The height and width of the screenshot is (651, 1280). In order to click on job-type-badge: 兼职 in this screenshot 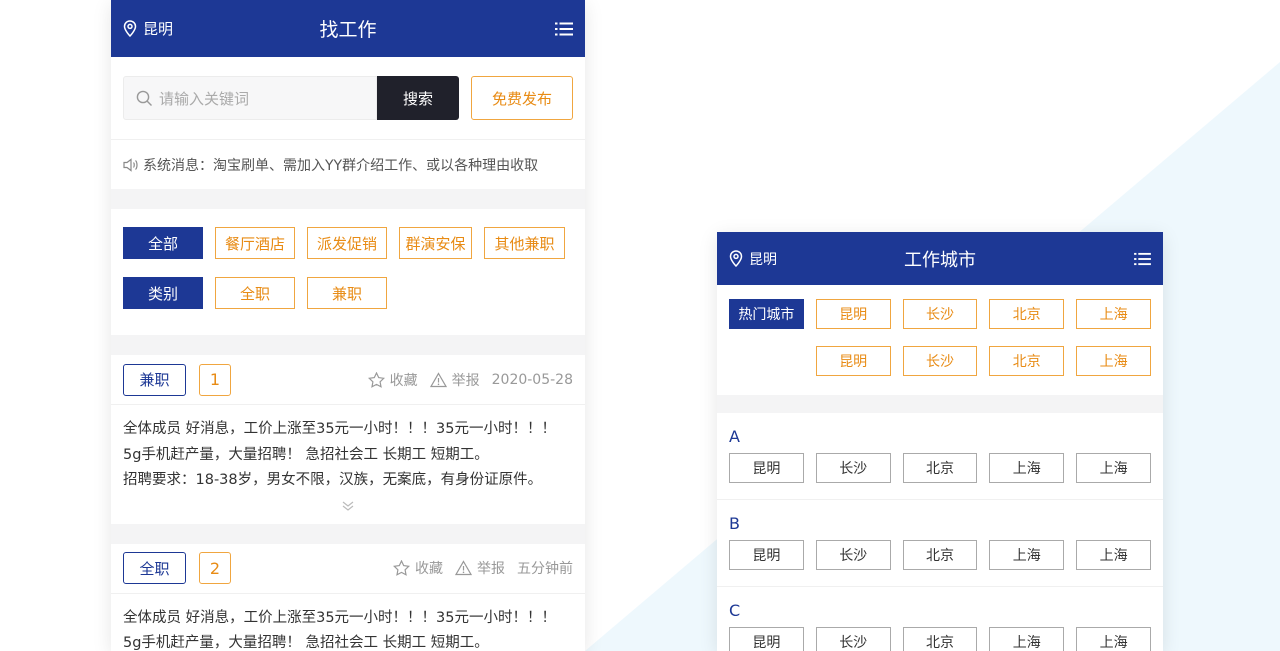, I will do `click(154, 379)`.